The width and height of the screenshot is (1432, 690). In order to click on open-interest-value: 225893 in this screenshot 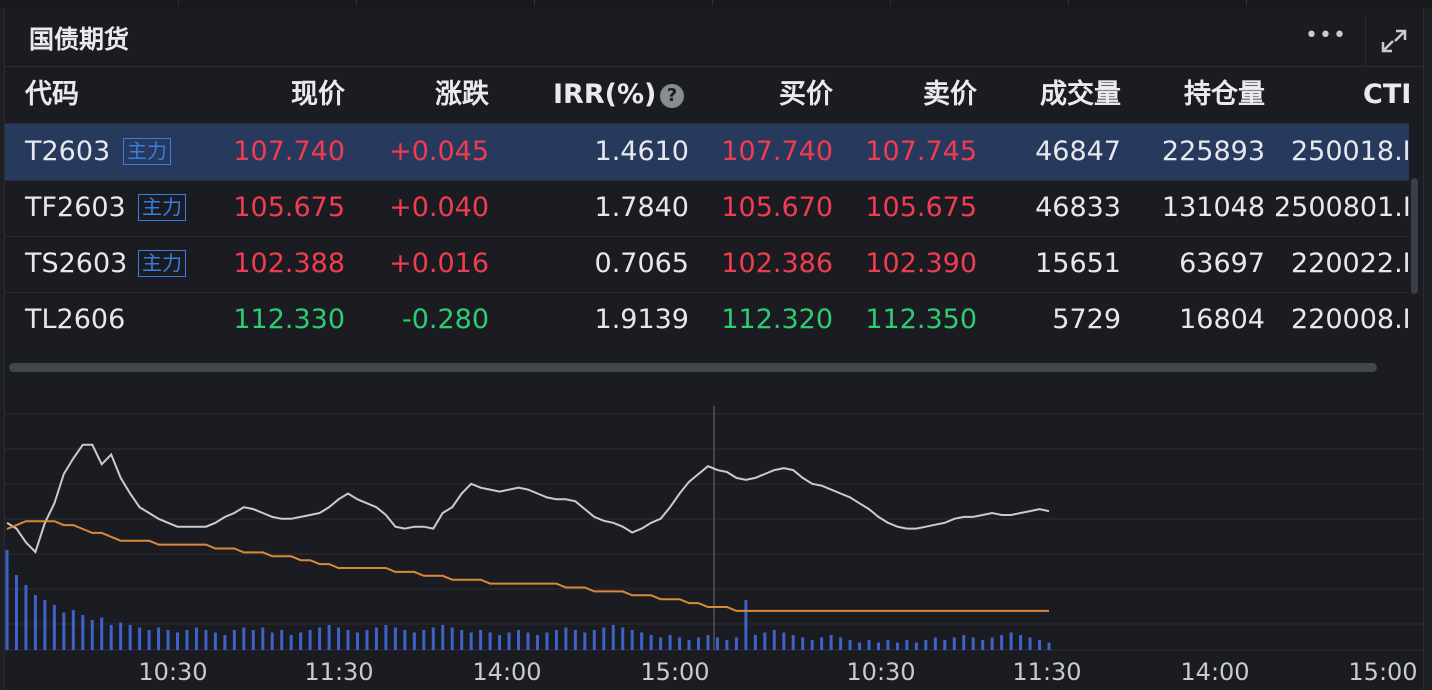, I will do `click(1213, 151)`.